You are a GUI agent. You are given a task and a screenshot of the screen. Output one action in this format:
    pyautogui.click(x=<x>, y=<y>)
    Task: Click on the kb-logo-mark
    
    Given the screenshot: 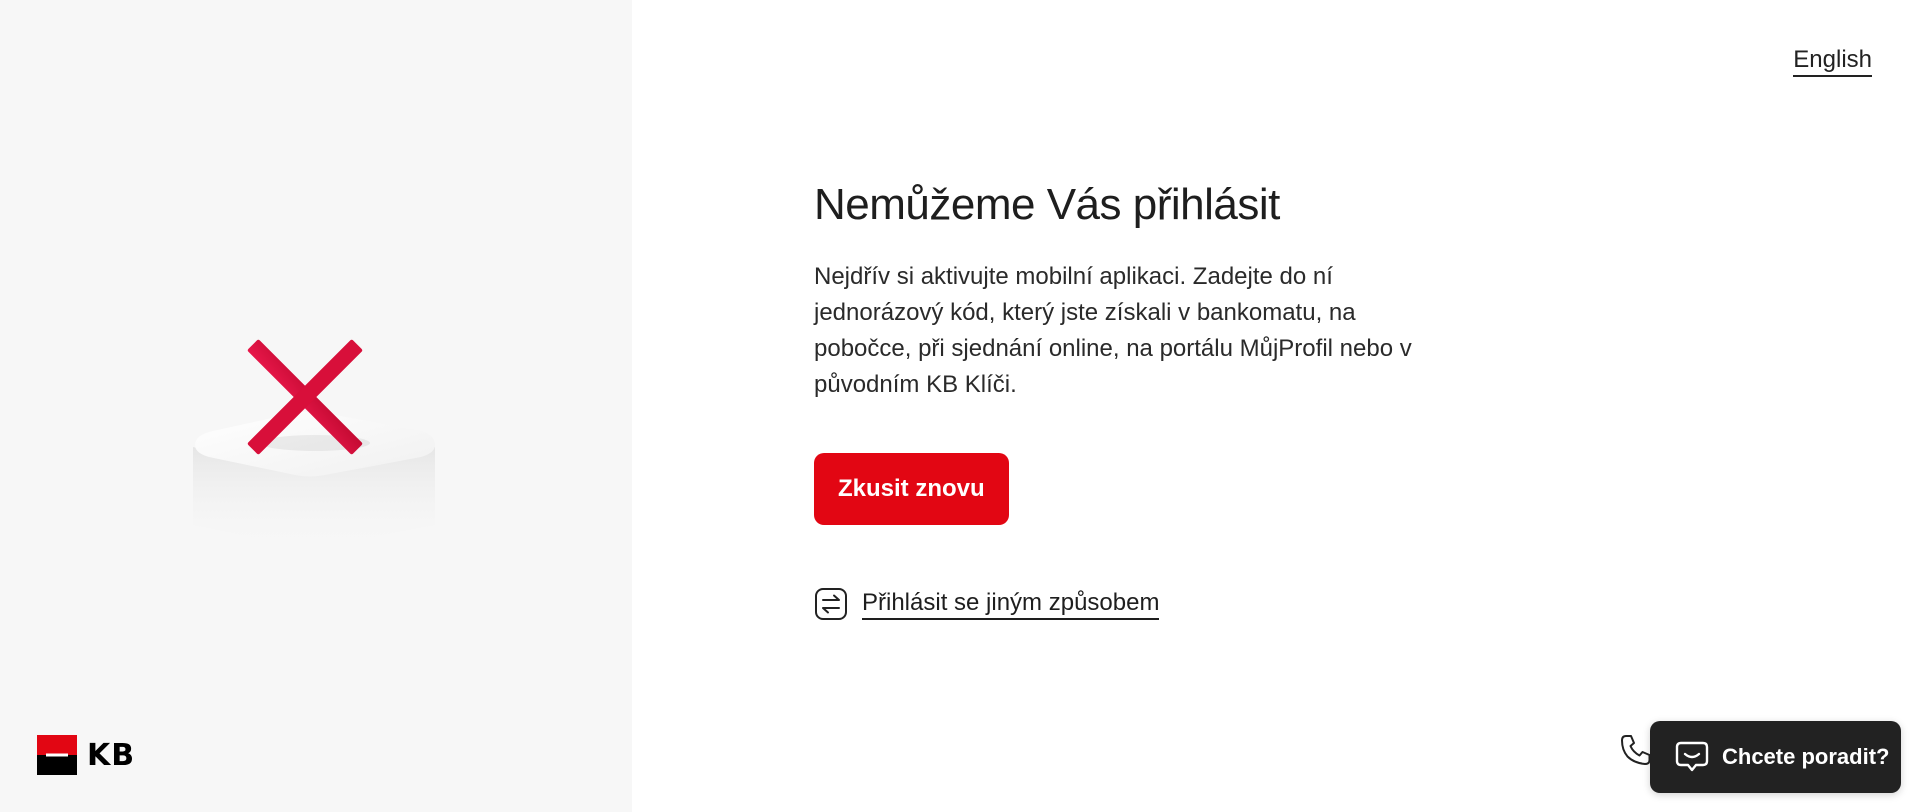 What is the action you would take?
    pyautogui.click(x=57, y=755)
    